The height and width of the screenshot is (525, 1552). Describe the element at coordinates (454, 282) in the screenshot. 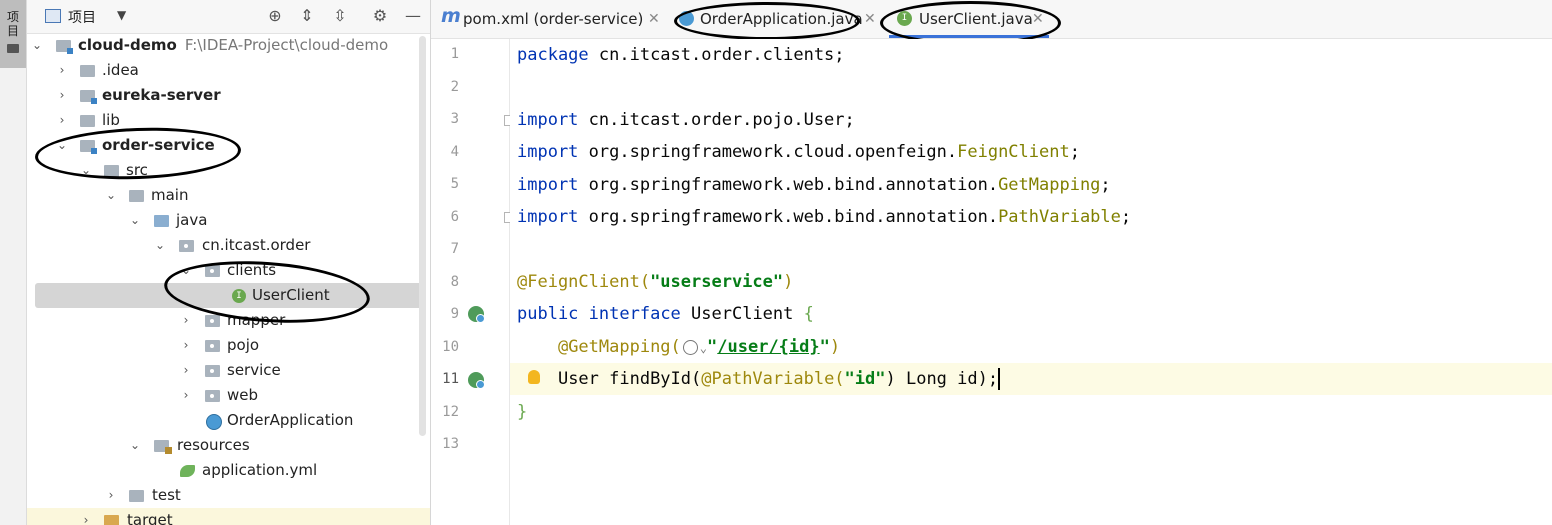

I see `line-number: 8` at that location.